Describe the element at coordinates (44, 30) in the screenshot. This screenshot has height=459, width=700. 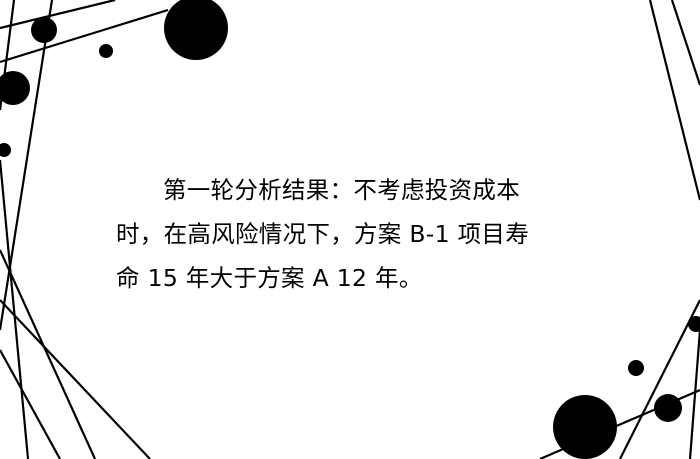
I see `dot-medium-left` at that location.